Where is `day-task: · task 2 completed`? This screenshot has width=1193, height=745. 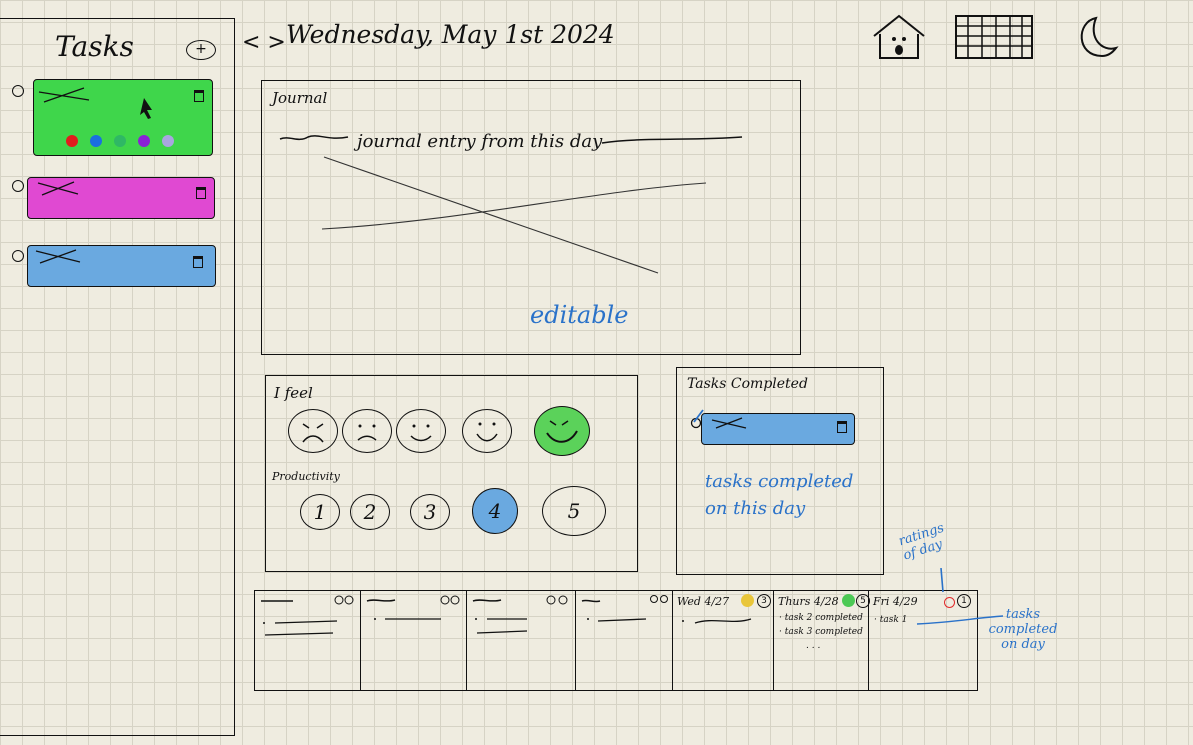
day-task: · task 2 completed is located at coordinates (821, 618).